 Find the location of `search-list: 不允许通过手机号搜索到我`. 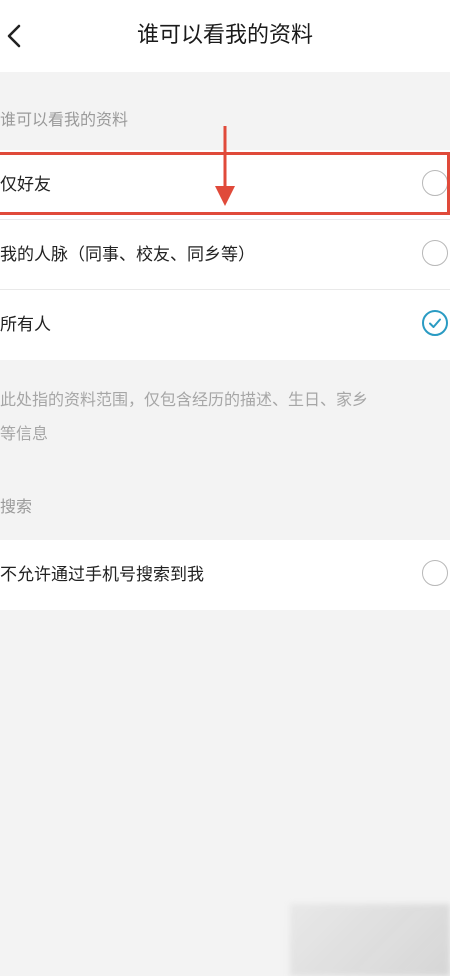

search-list: 不允许通过手机号搜索到我 is located at coordinates (225, 575).